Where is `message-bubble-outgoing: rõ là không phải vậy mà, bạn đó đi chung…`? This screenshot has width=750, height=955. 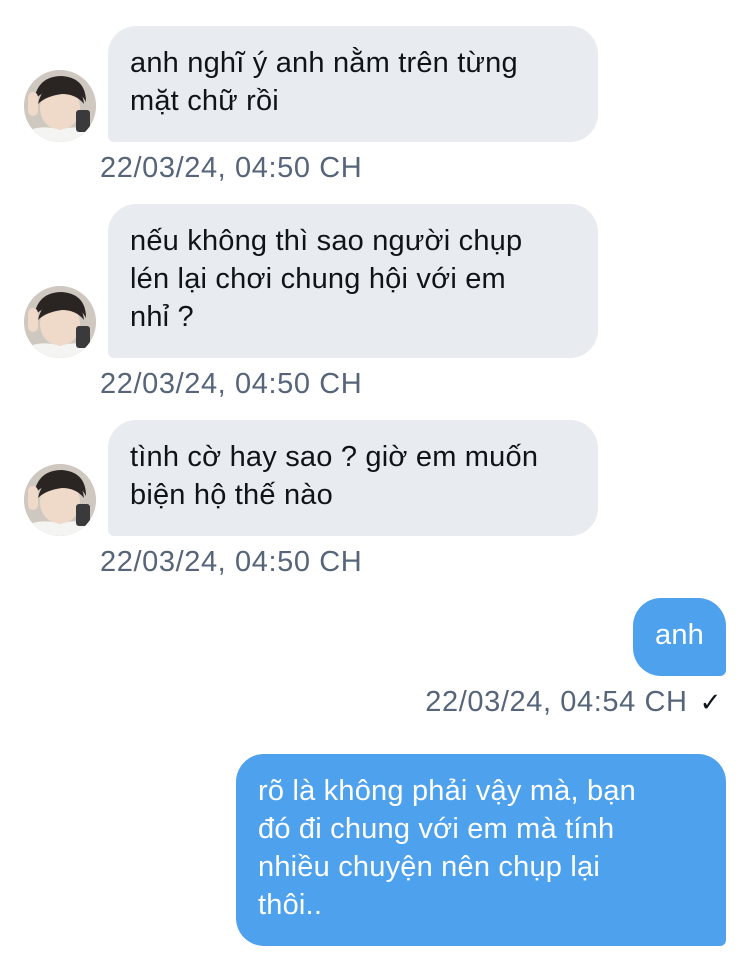
message-bubble-outgoing: rõ là không phải vậy mà, bạn đó đi chung… is located at coordinates (481, 850).